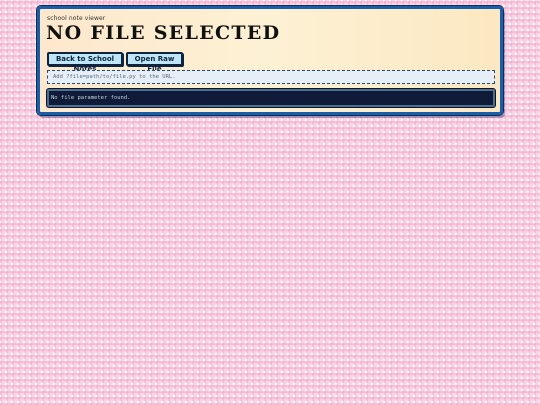  What do you see at coordinates (163, 33) in the screenshot?
I see `page-title: NO FILE SELECTED` at bounding box center [163, 33].